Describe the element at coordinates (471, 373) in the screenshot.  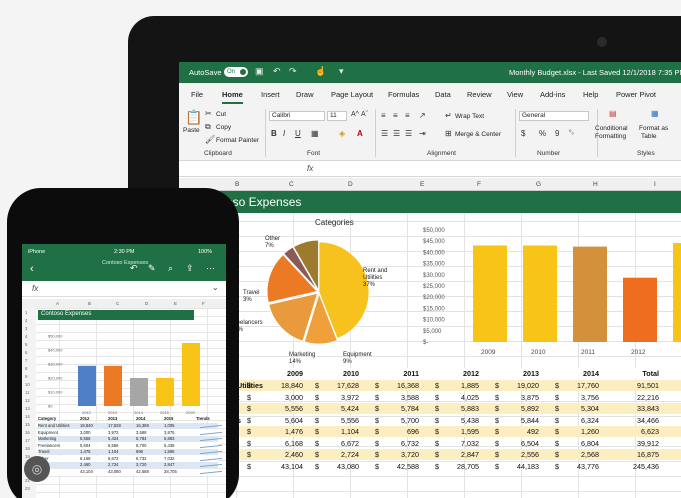
I see `year-header: 2012` at that location.